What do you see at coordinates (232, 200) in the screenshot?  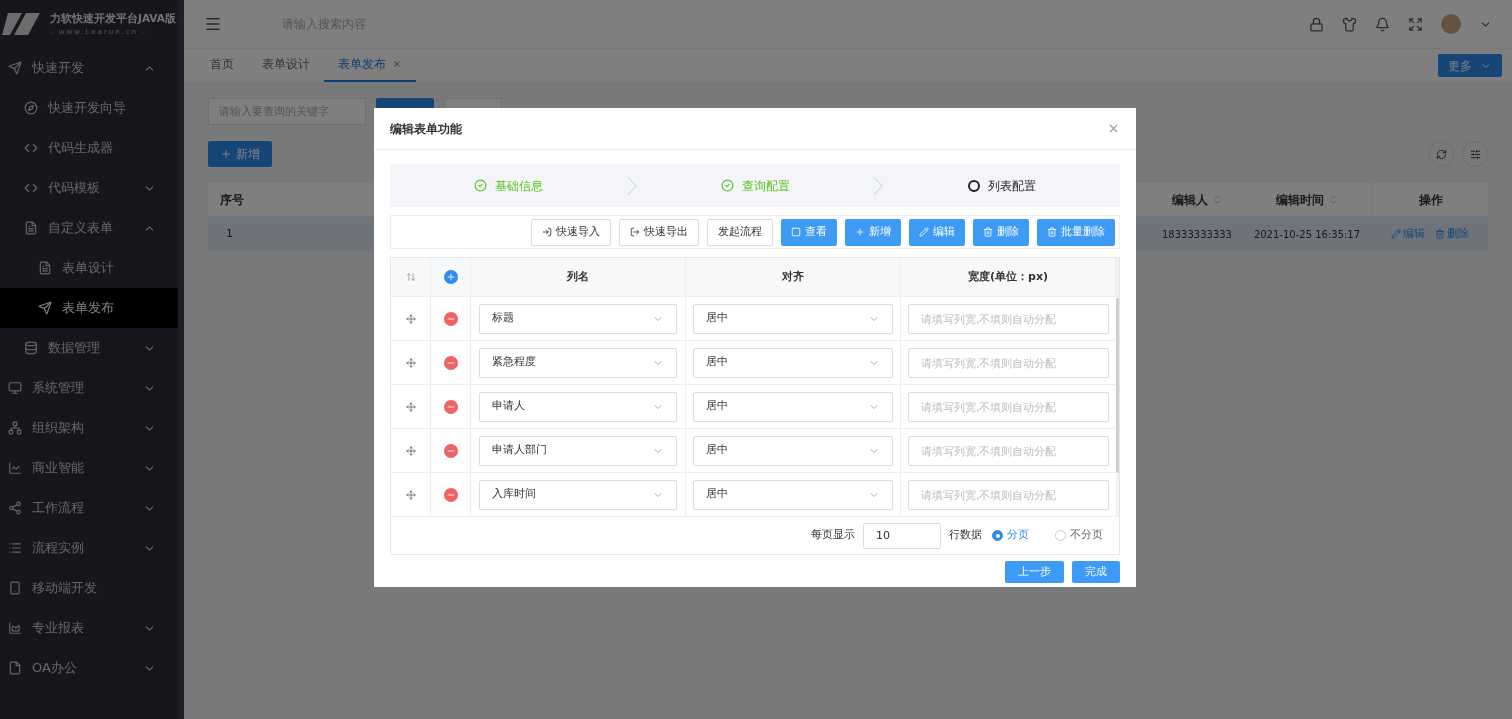 I see `column-header: 序号` at bounding box center [232, 200].